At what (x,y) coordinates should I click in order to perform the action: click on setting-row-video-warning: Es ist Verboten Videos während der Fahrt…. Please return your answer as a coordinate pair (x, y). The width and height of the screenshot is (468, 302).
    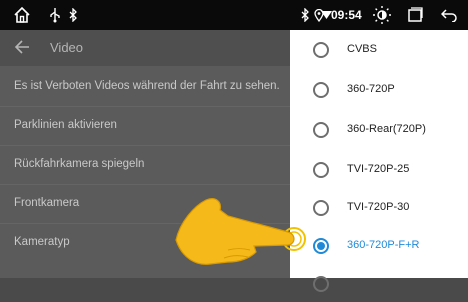
    Looking at the image, I should click on (145, 86).